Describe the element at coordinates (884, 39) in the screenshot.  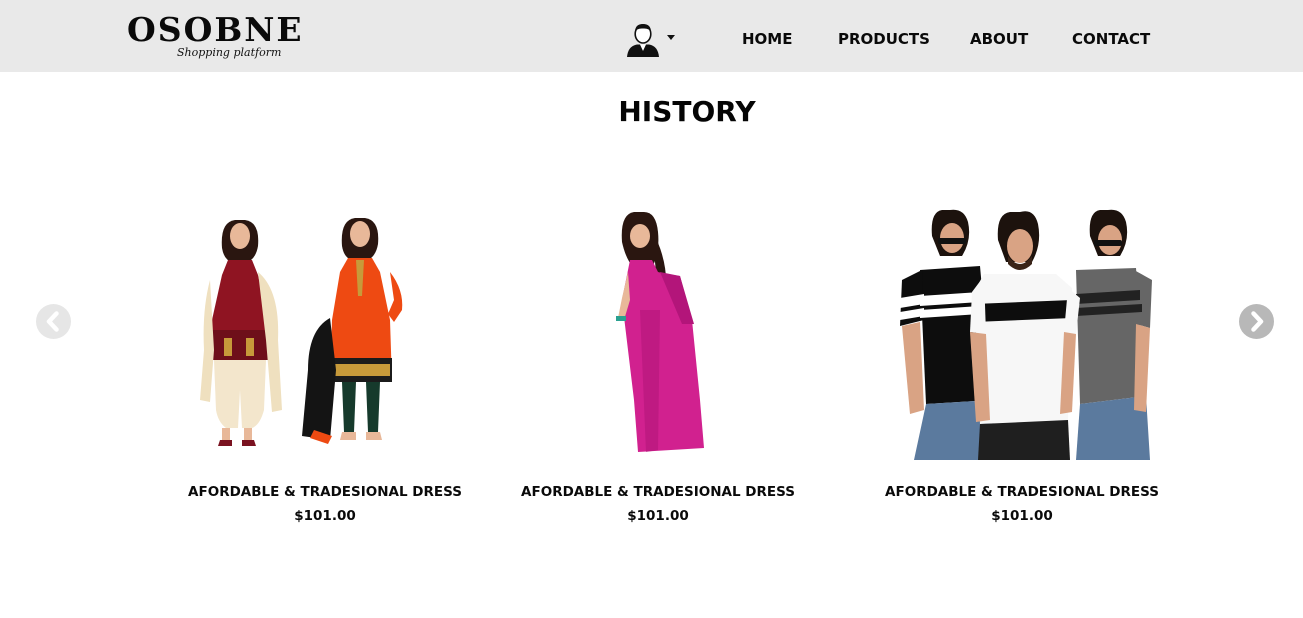
I see `nav-link-products: PRODUCTS` at that location.